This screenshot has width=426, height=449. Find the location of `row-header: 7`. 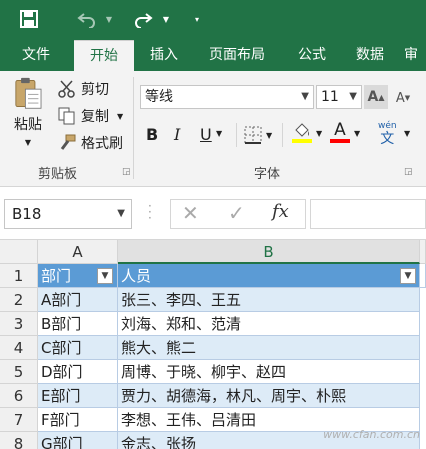

row-header: 7 is located at coordinates (19, 420).